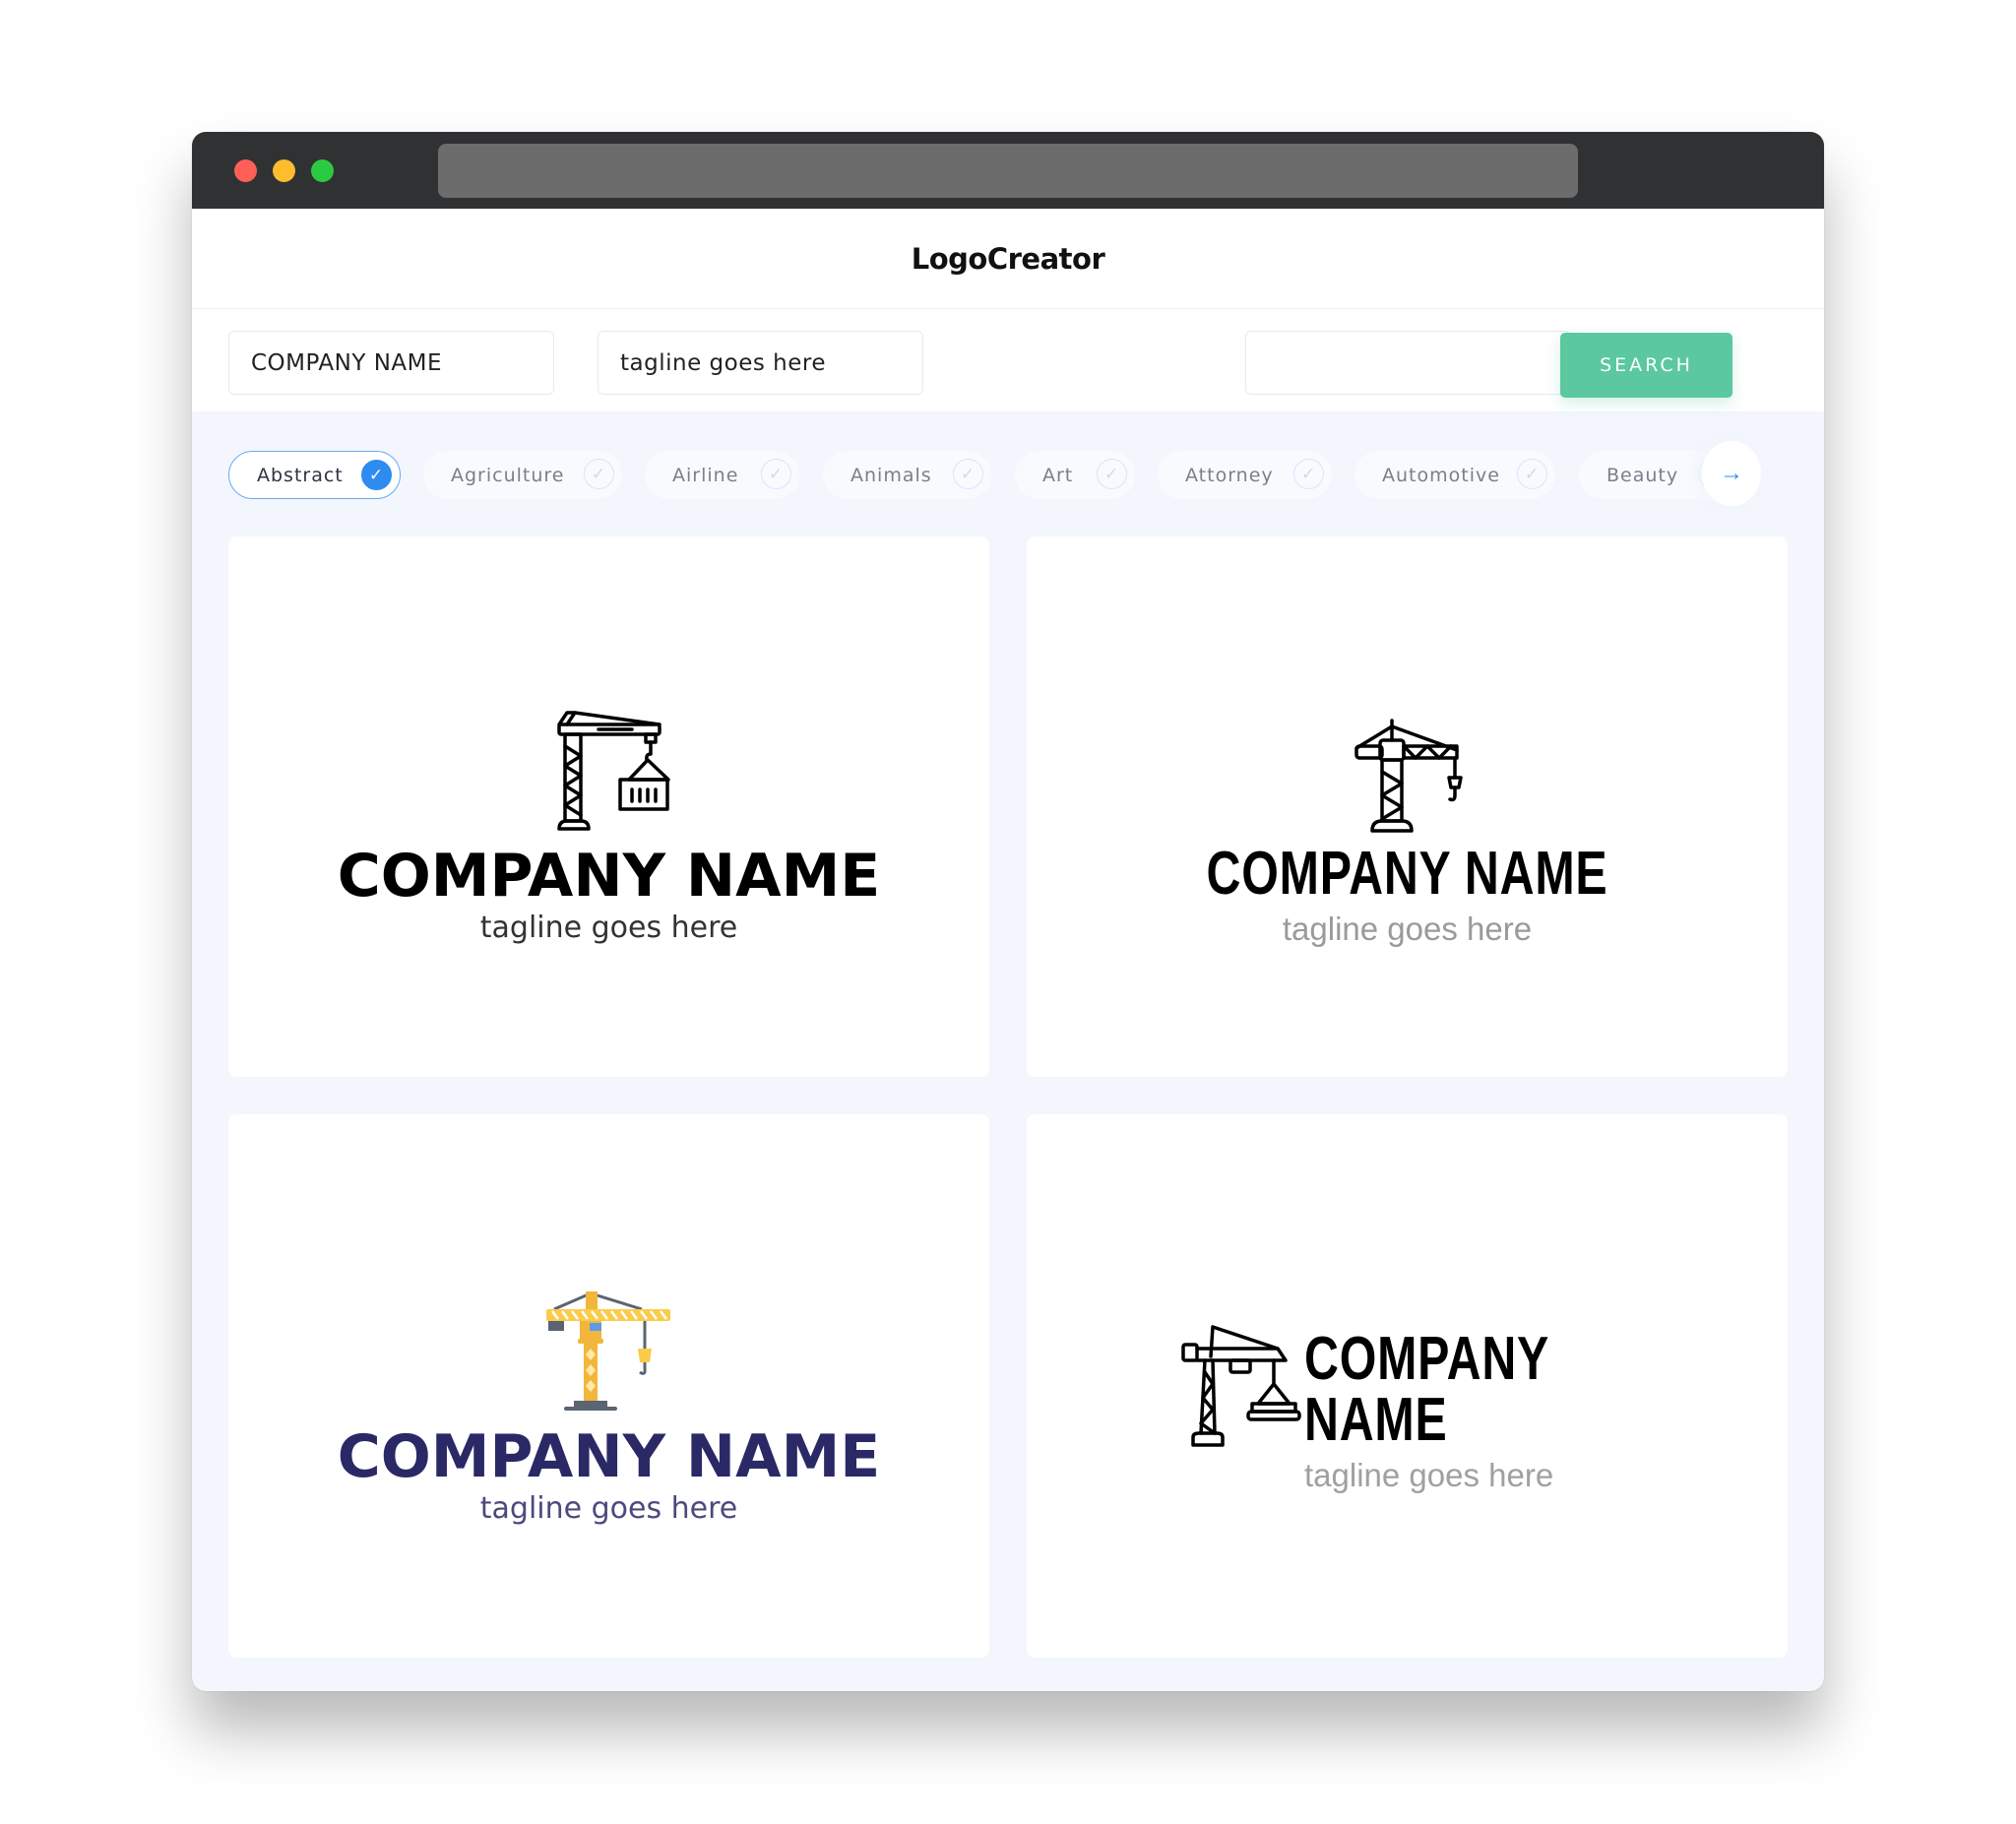  I want to click on logo-text-block: COMPANY NAME tagline goes here, so click(1511, 1411).